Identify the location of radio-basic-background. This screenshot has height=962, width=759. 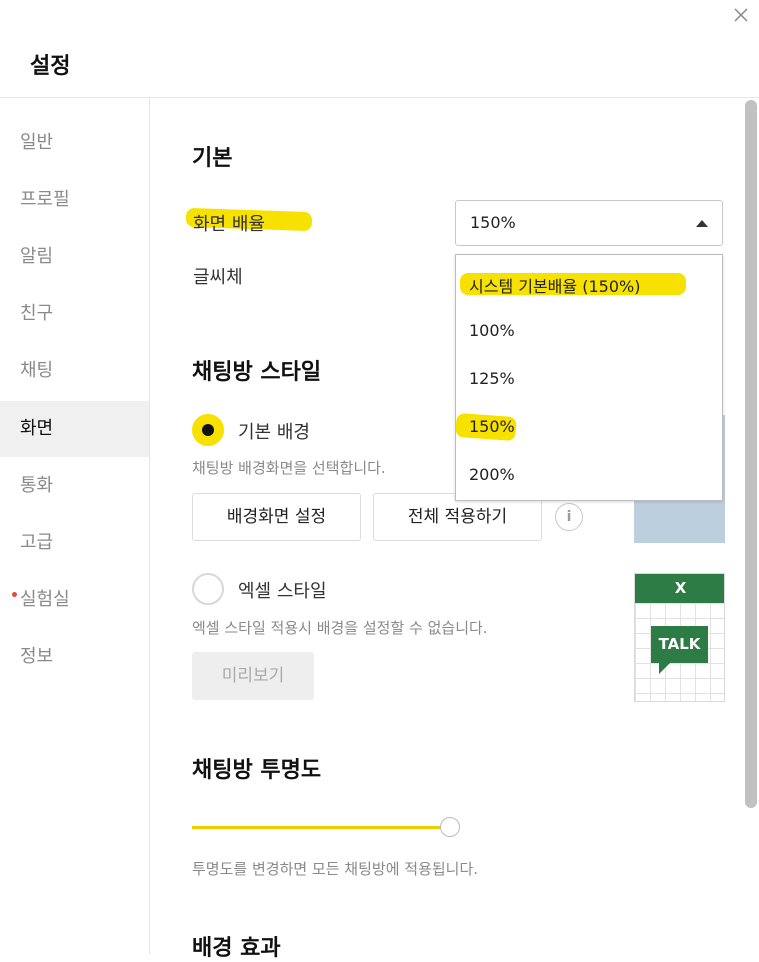
(208, 430).